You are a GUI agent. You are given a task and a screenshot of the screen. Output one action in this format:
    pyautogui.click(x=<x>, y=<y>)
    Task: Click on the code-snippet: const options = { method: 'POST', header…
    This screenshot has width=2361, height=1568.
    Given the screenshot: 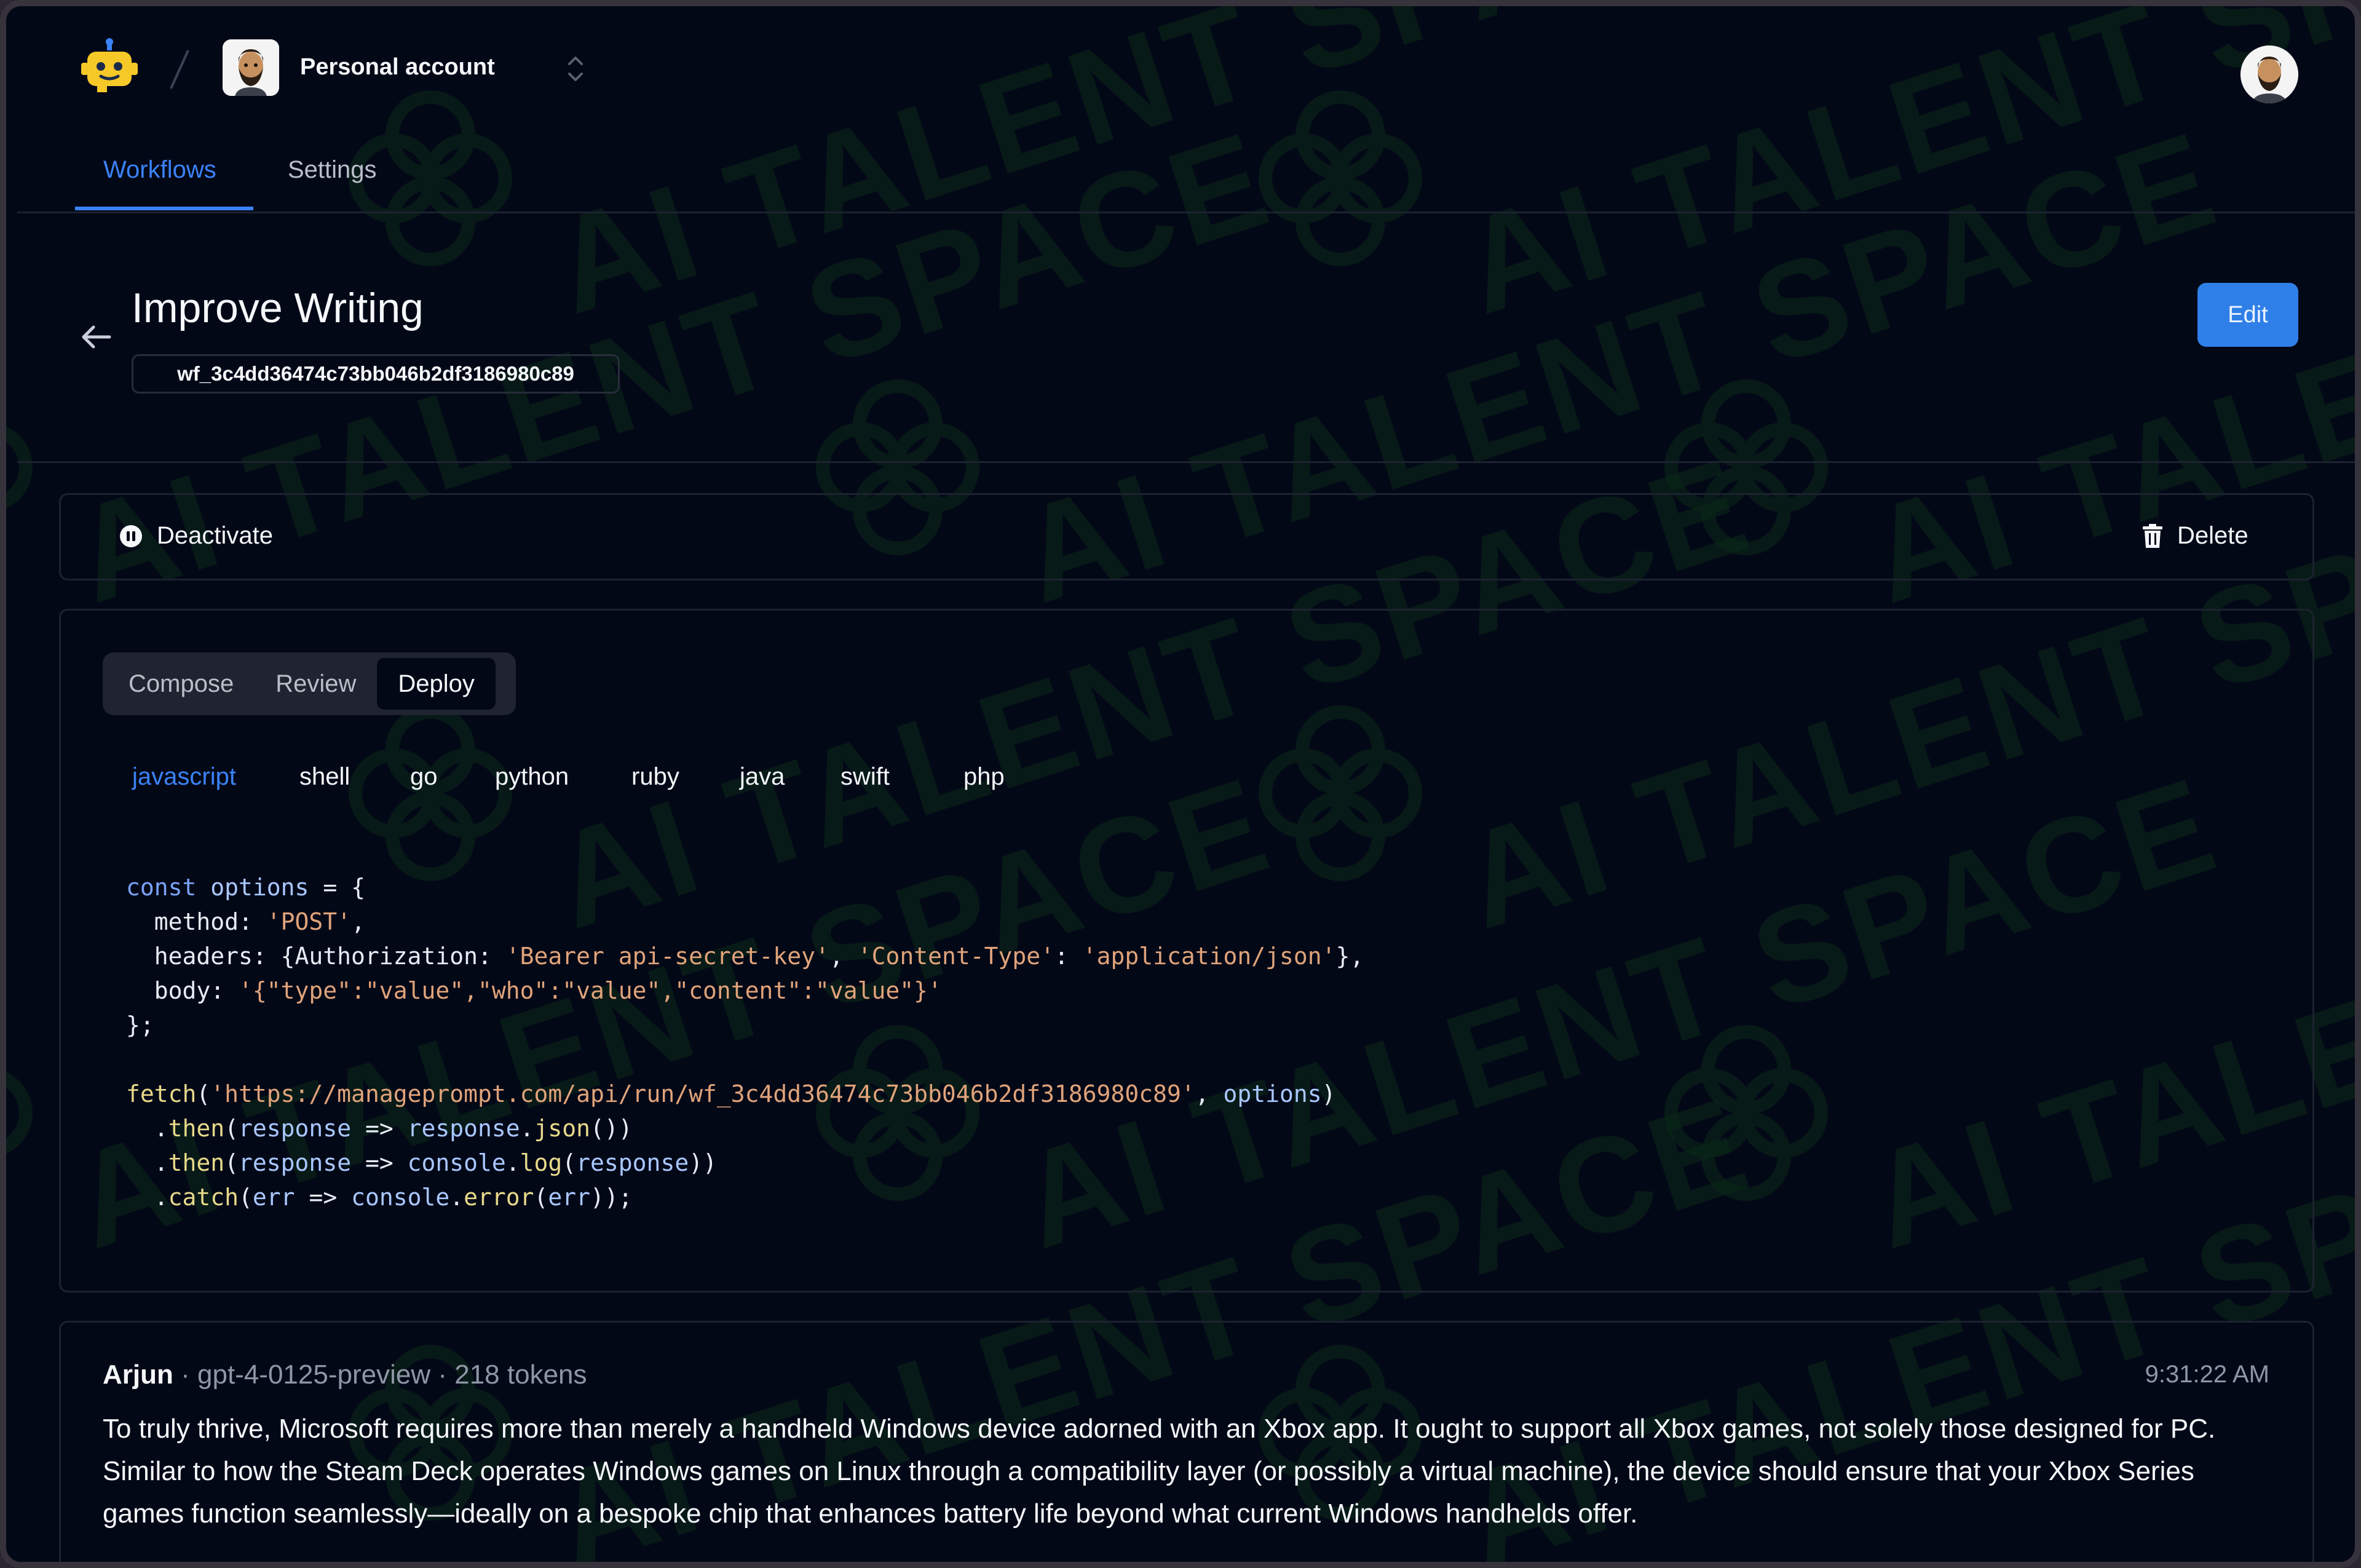 What is the action you would take?
    pyautogui.click(x=745, y=1042)
    